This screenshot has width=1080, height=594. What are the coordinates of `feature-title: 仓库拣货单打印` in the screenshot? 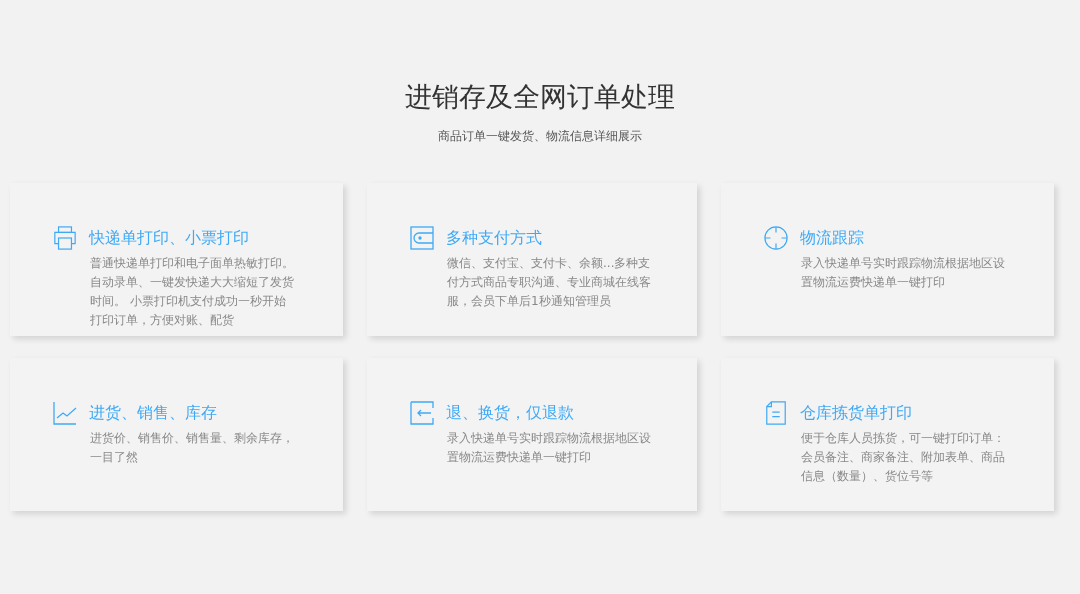 It's located at (856, 413).